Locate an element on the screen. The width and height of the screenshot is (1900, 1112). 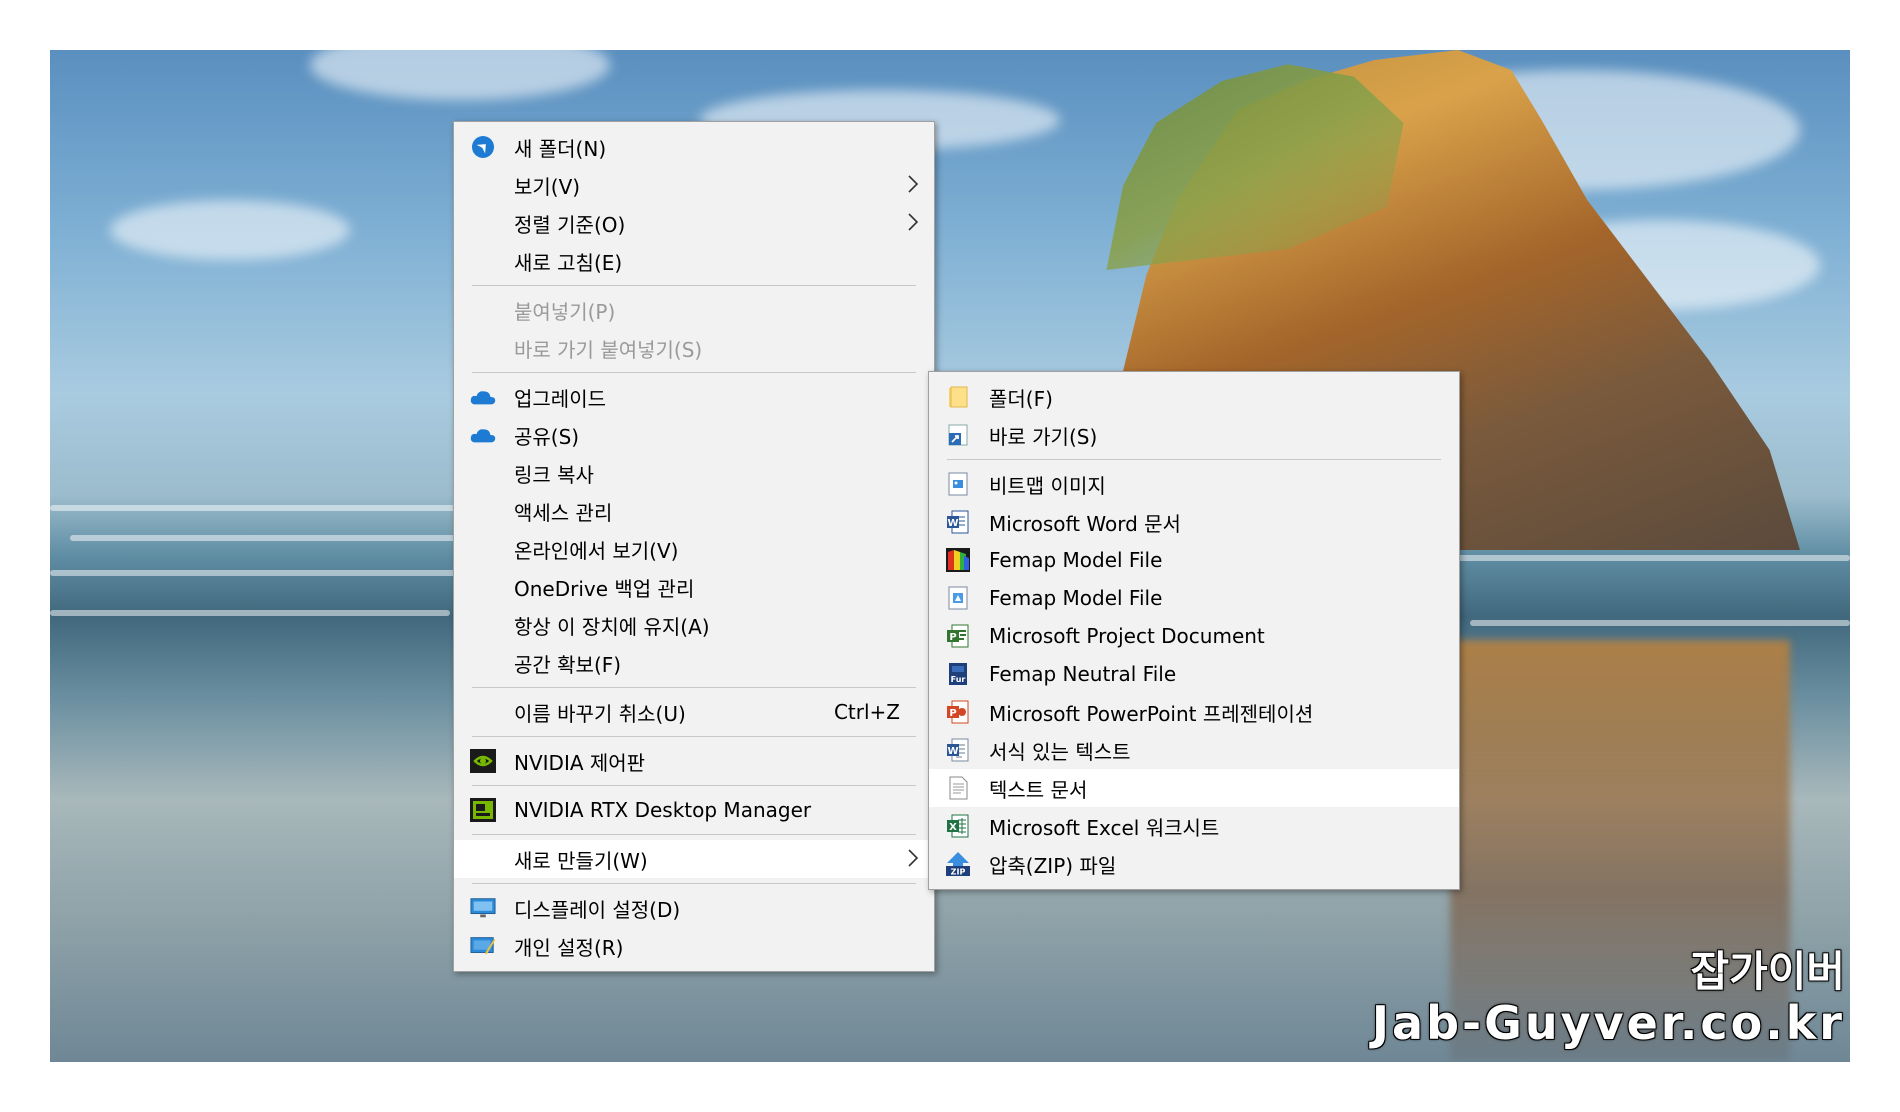
submenu-item-label: 폴더(F) is located at coordinates (1021, 398).